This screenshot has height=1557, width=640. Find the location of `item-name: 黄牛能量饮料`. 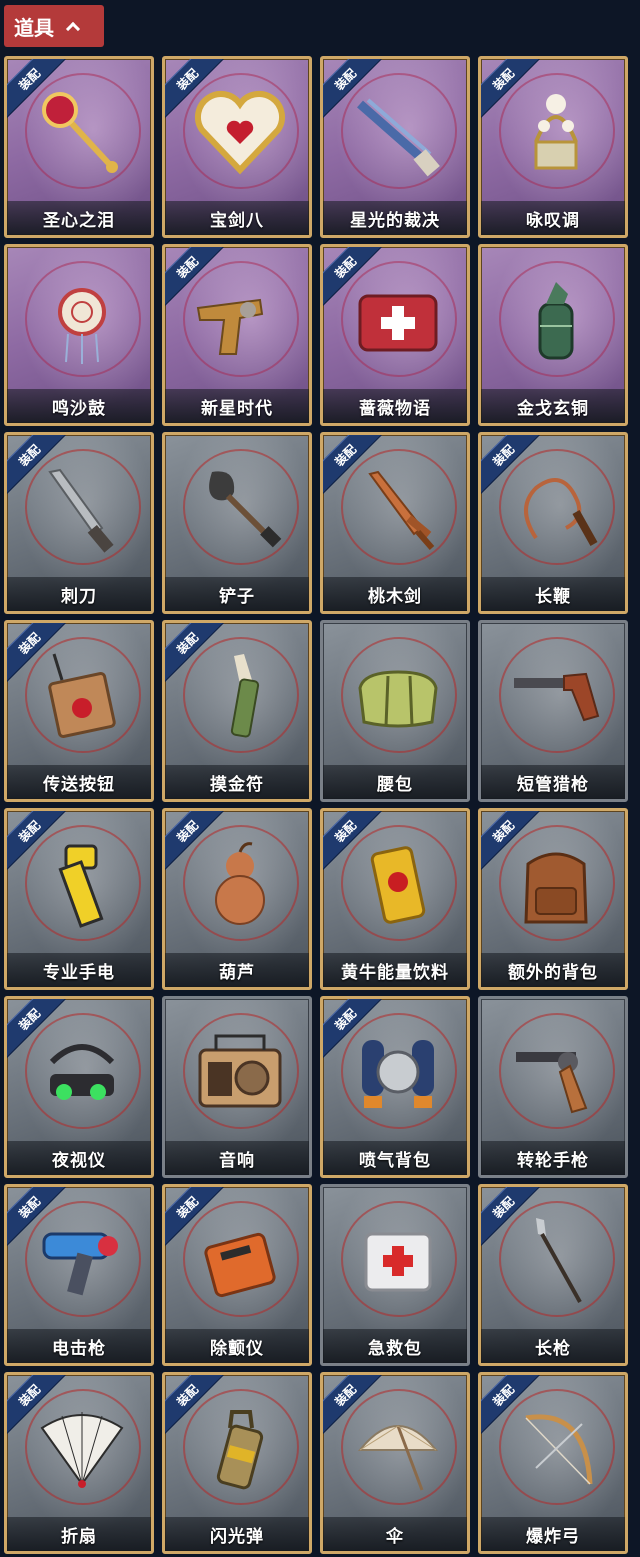

item-name: 黄牛能量饮料 is located at coordinates (395, 970).